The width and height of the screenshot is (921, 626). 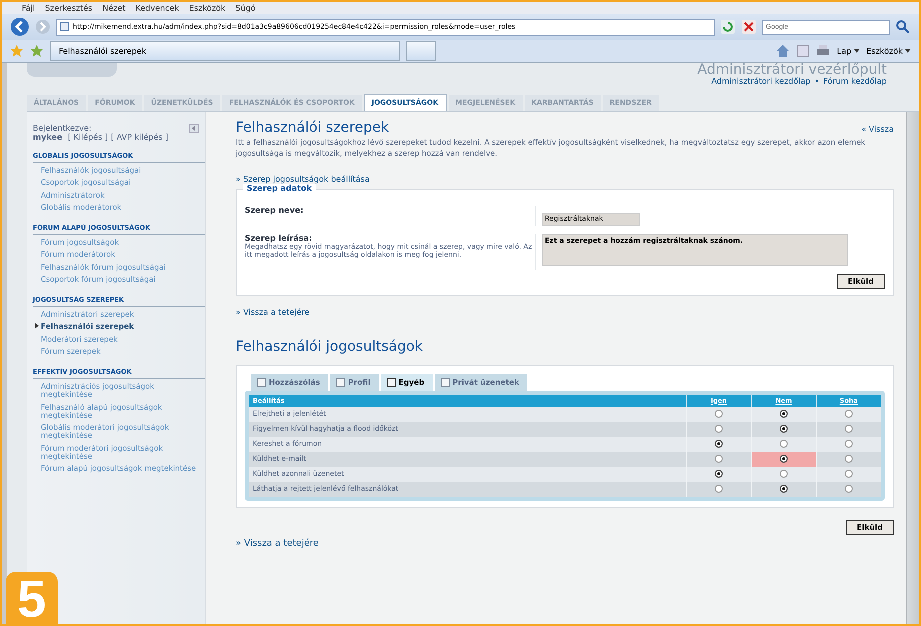 I want to click on forward-icon, so click(x=43, y=27).